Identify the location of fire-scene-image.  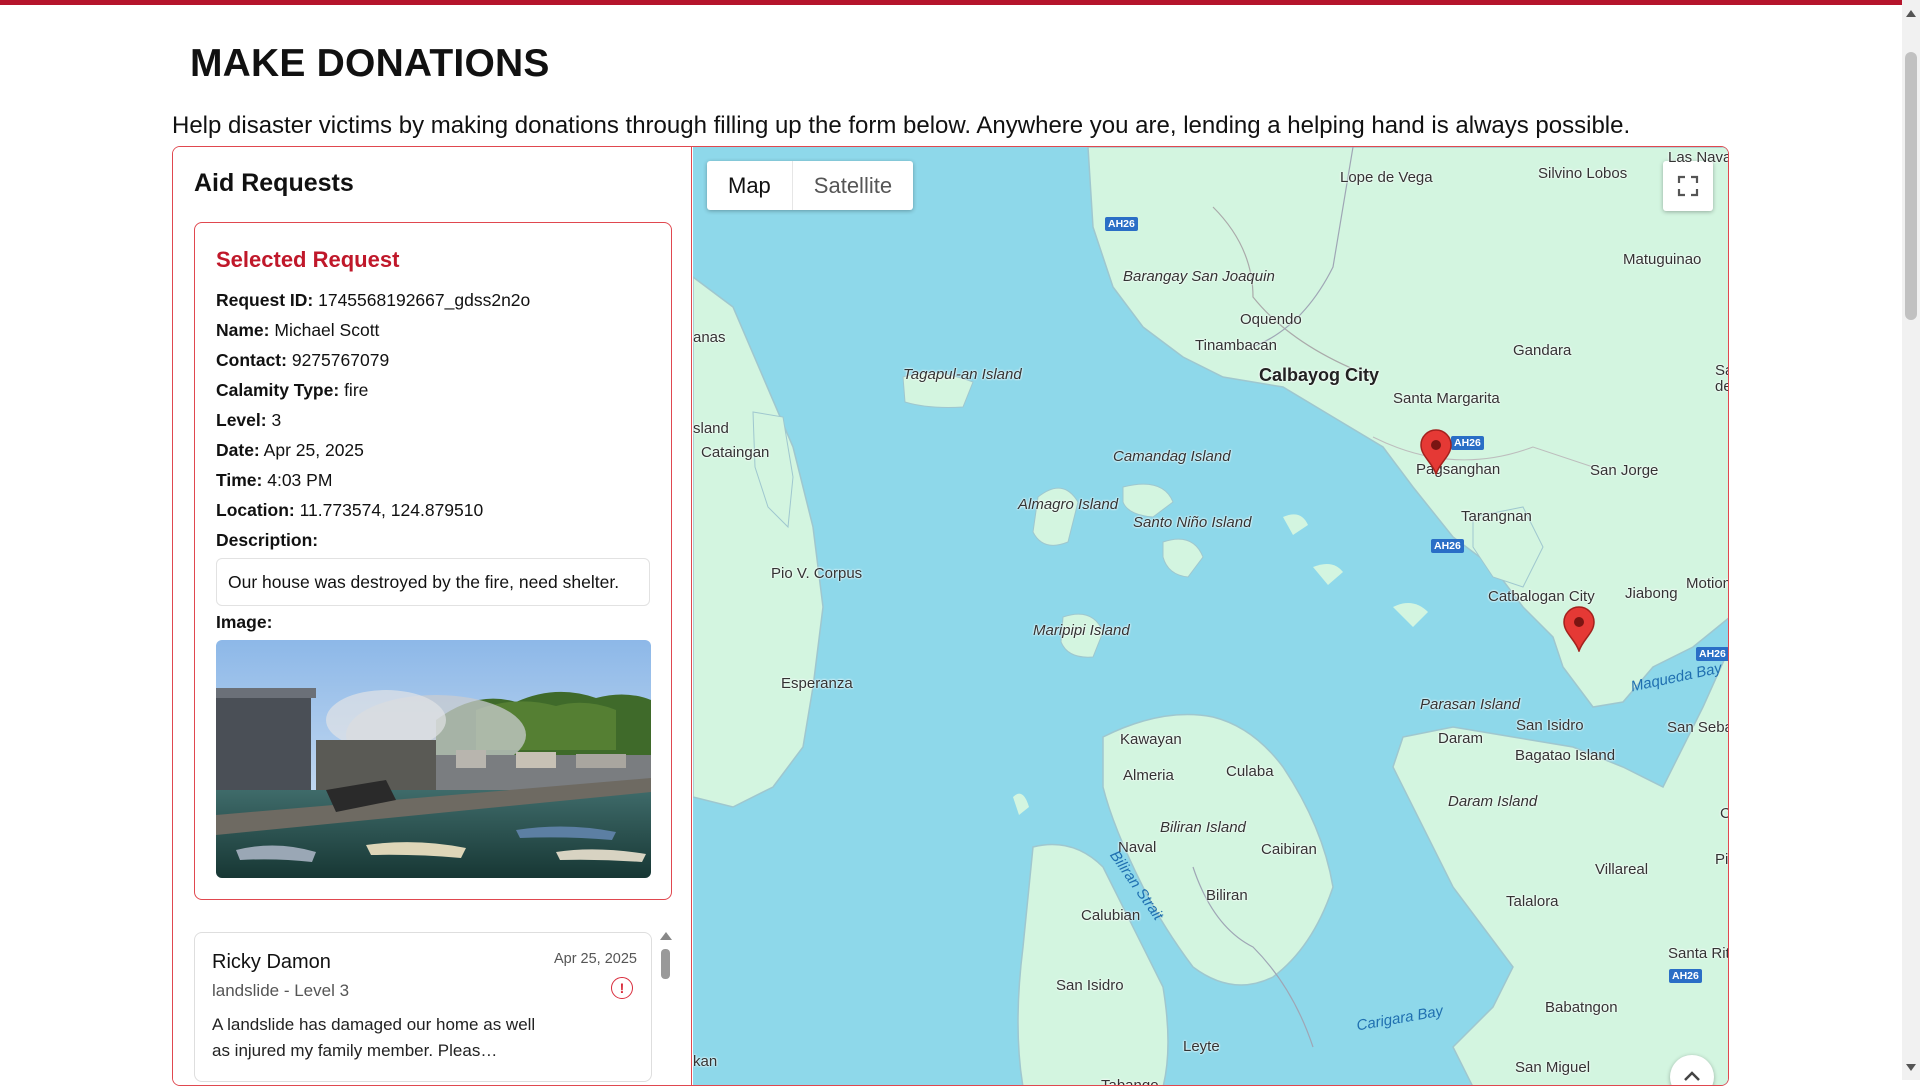
(433, 759).